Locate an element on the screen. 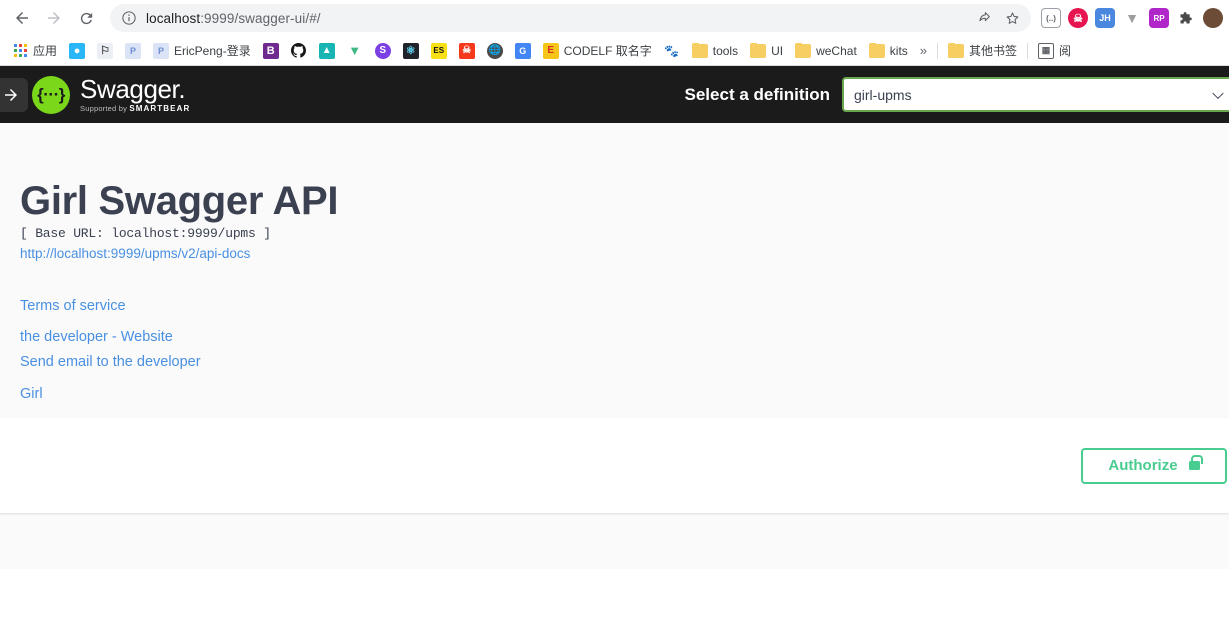 The image size is (1229, 633). address-bar-url: localhost:9999/swagger-ui/#/ is located at coordinates (233, 18).